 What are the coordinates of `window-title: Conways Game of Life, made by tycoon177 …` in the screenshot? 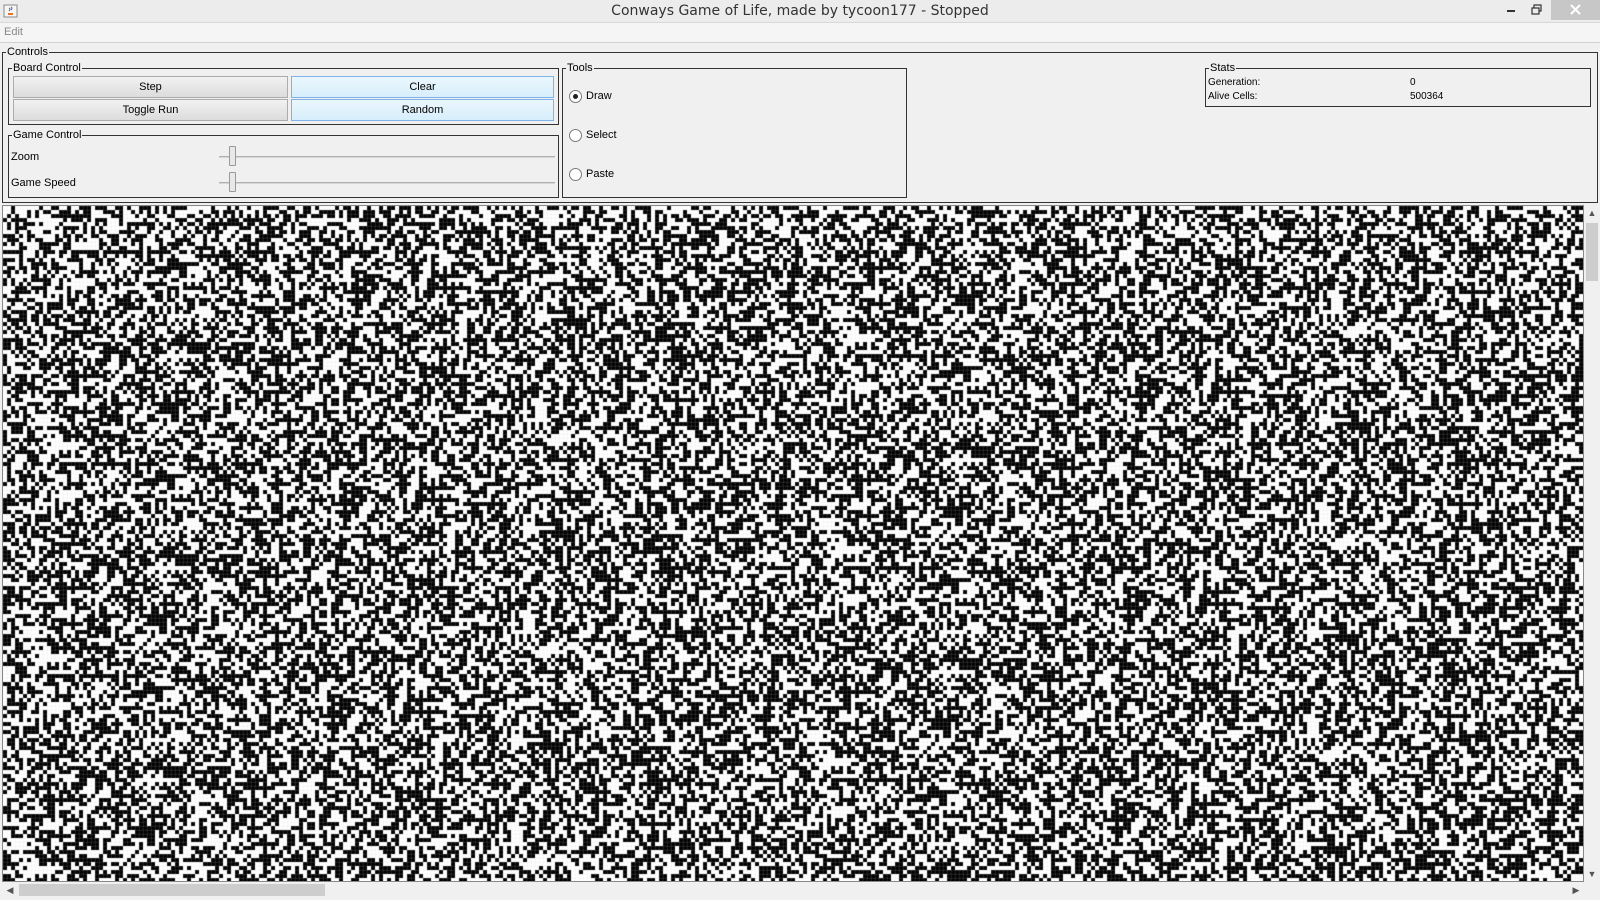 It's located at (800, 11).